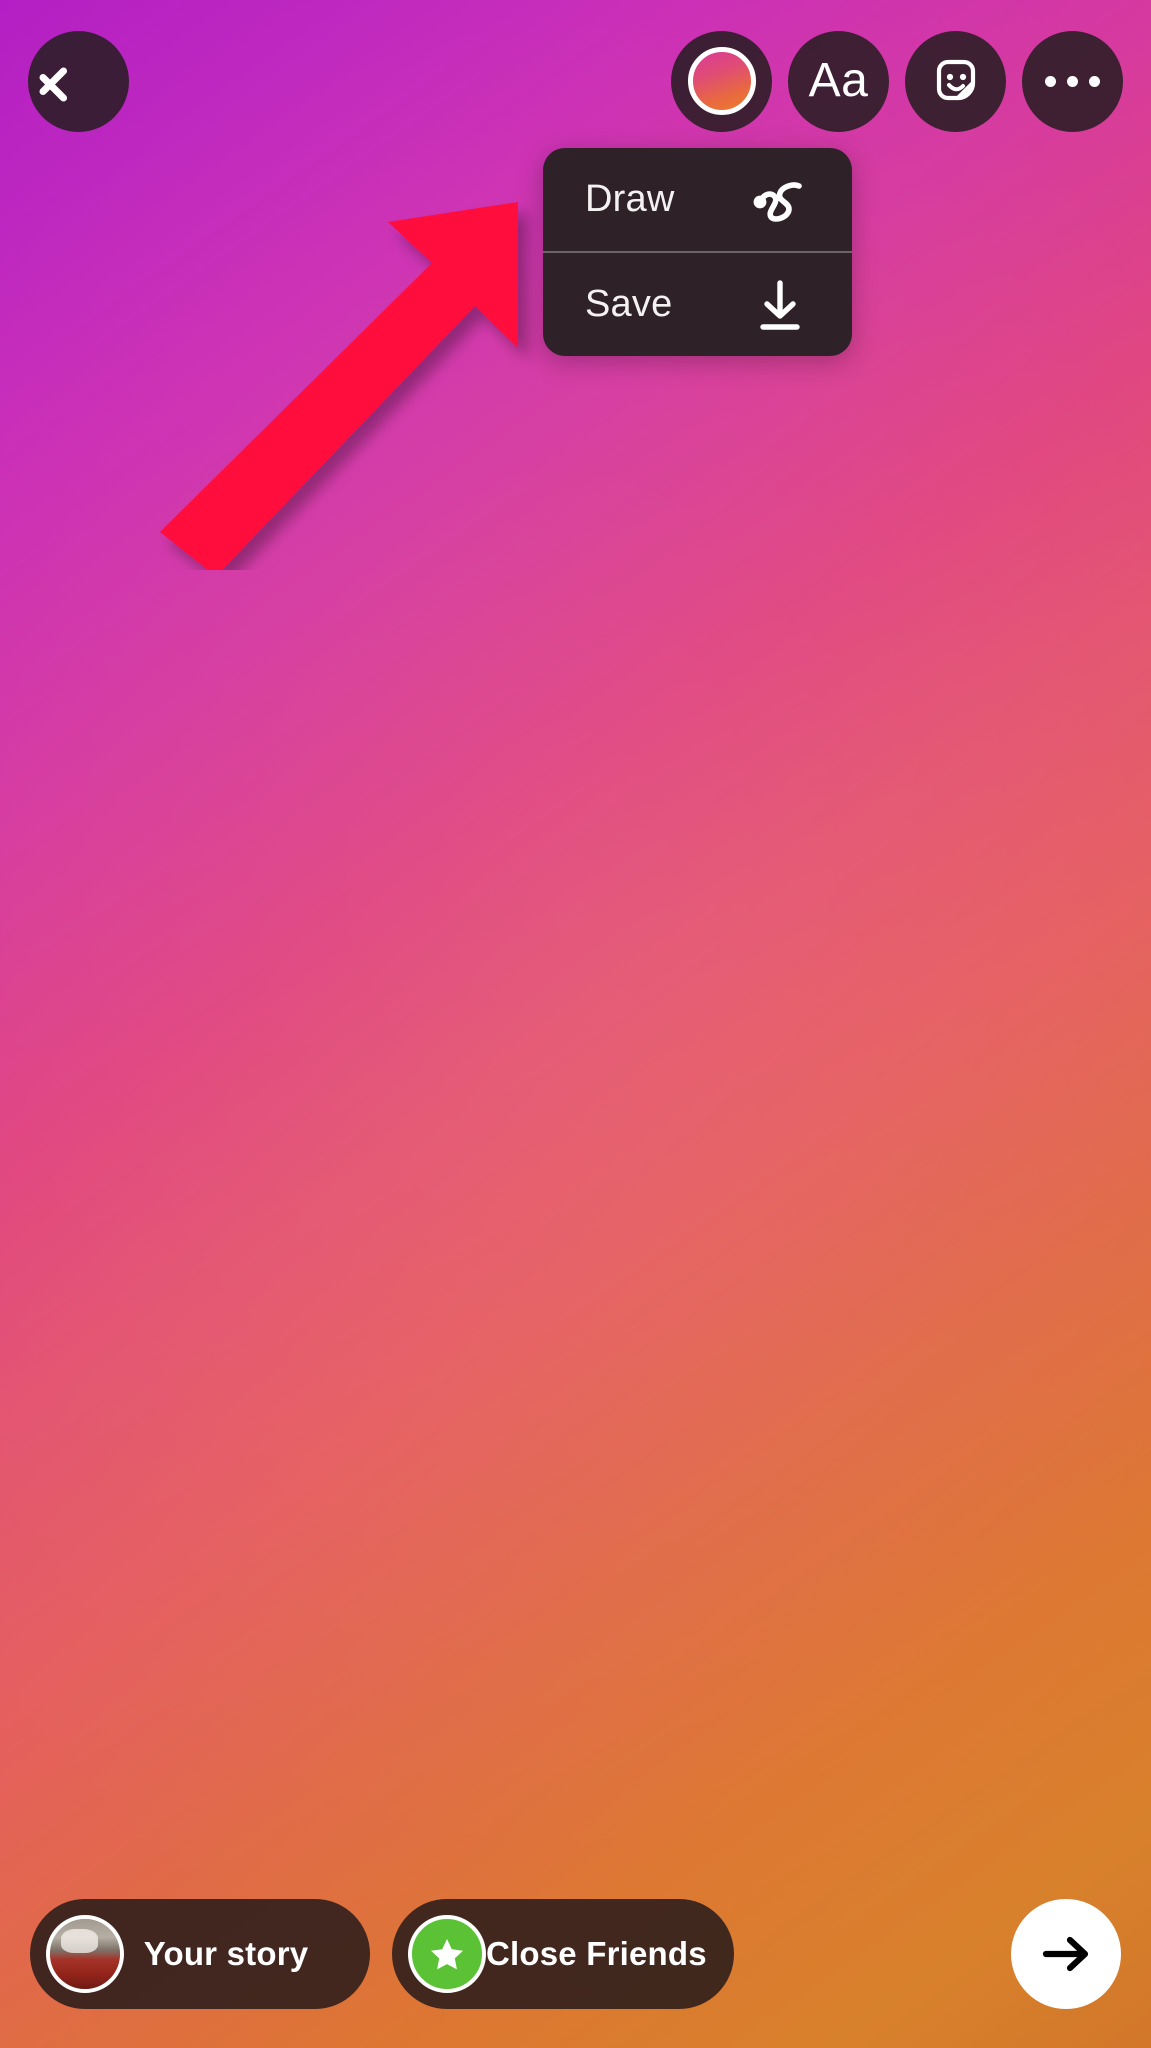 The image size is (1151, 2048). I want to click on sticker-smiley-icon, so click(955, 80).